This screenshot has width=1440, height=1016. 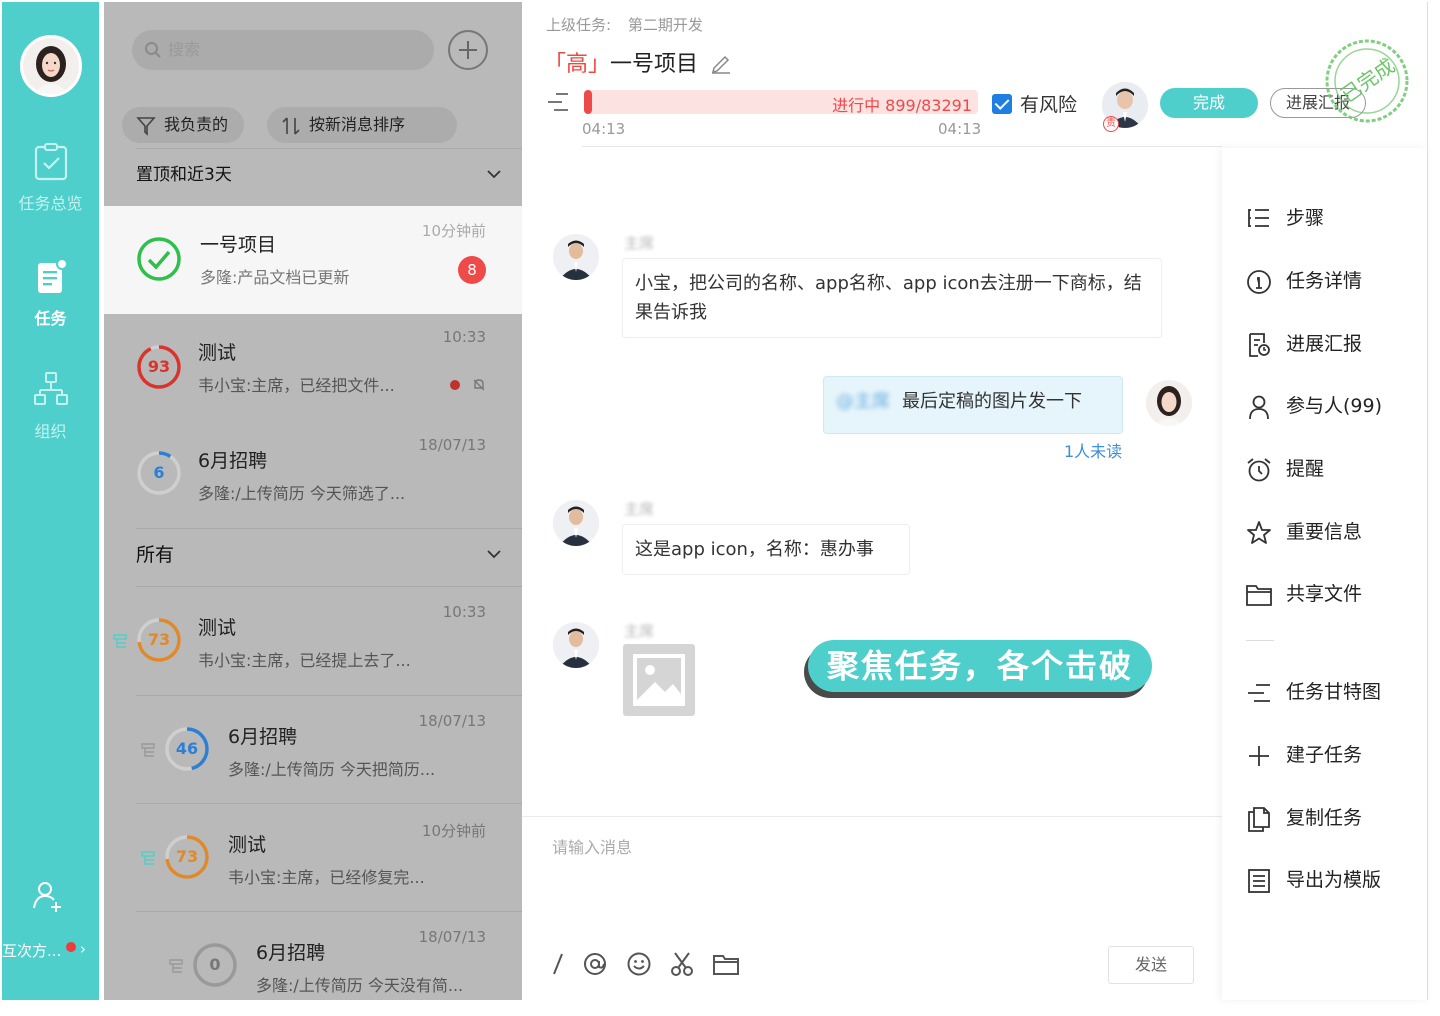 What do you see at coordinates (51, 66) in the screenshot?
I see `my-avatar` at bounding box center [51, 66].